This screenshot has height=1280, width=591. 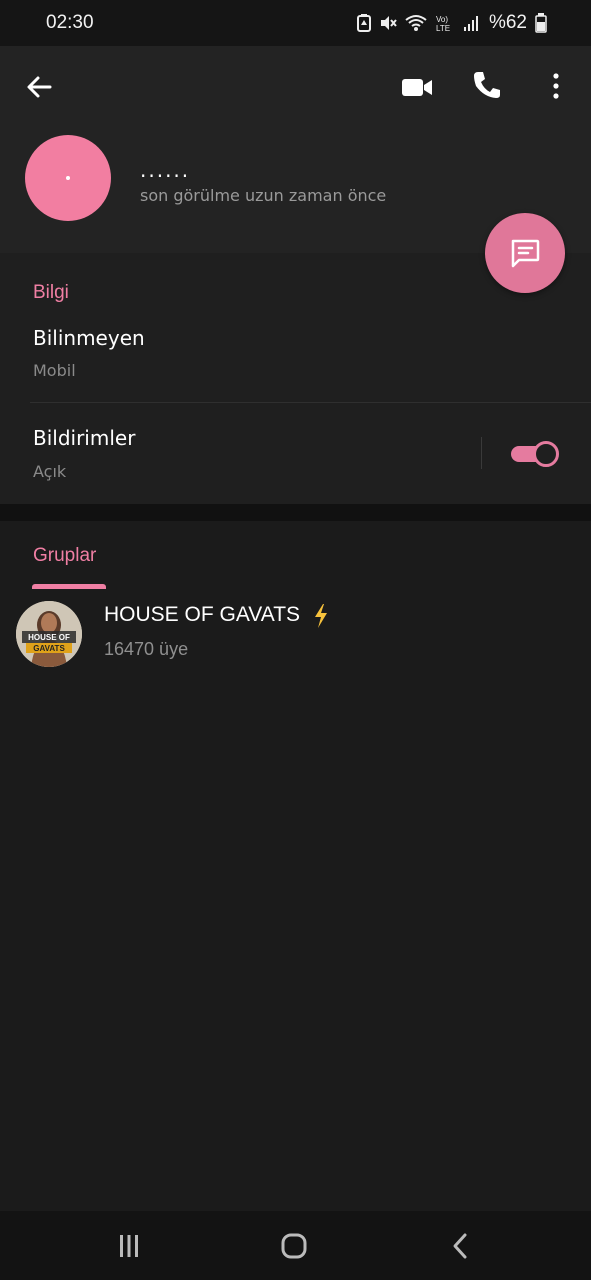 I want to click on status-icons: Vo) LTE %62, so click(x=451, y=23).